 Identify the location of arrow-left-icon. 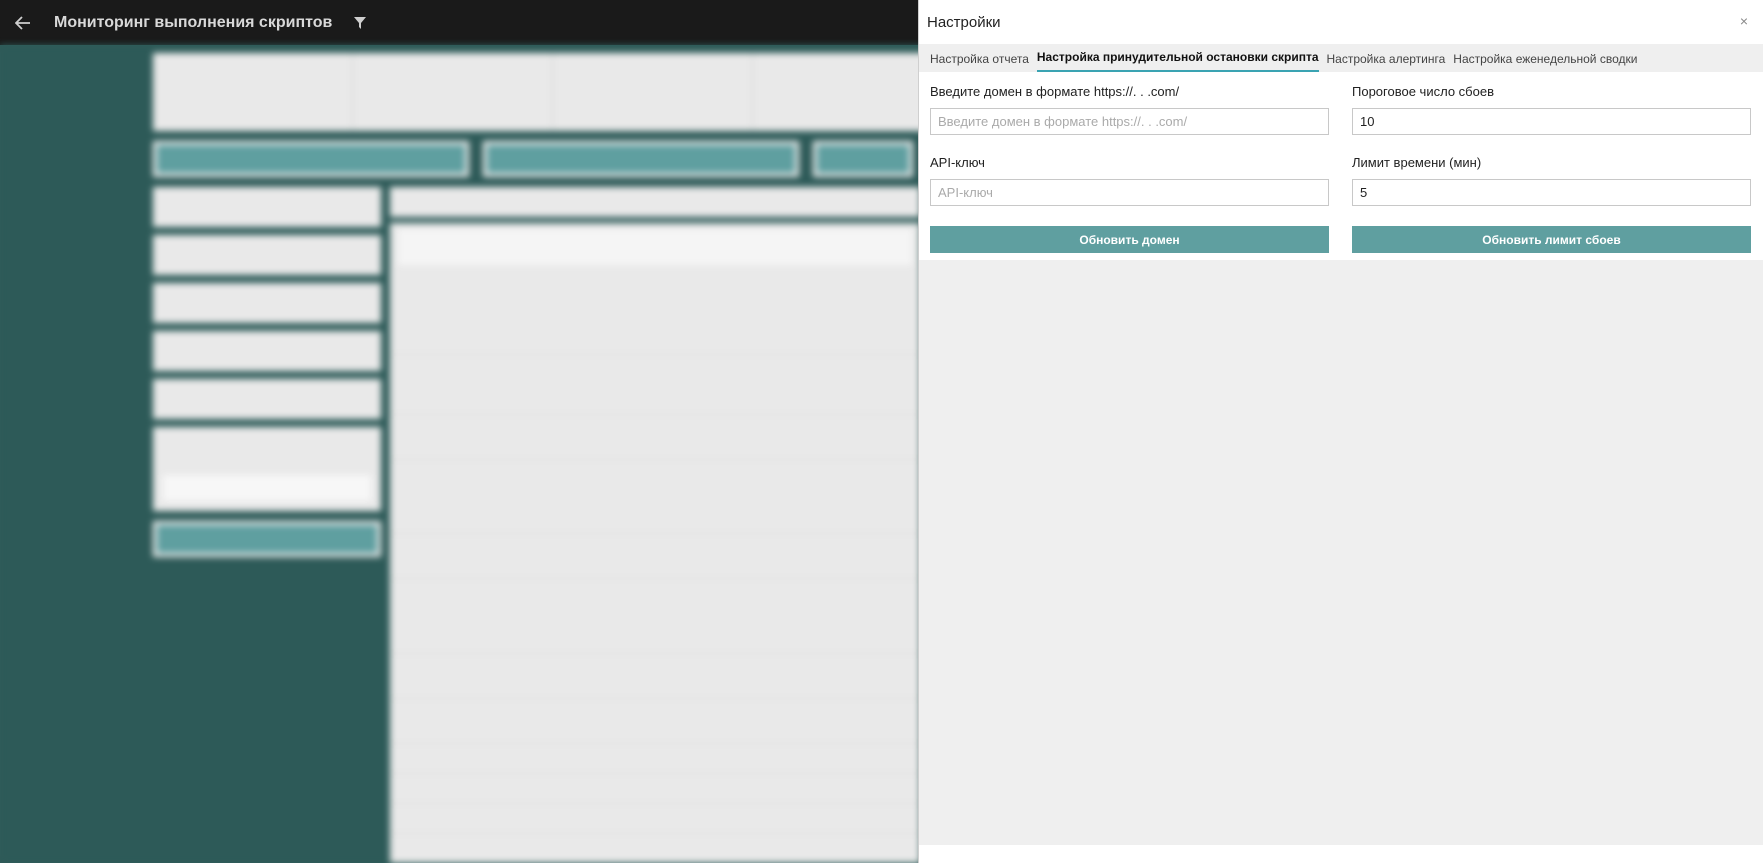
(22, 22).